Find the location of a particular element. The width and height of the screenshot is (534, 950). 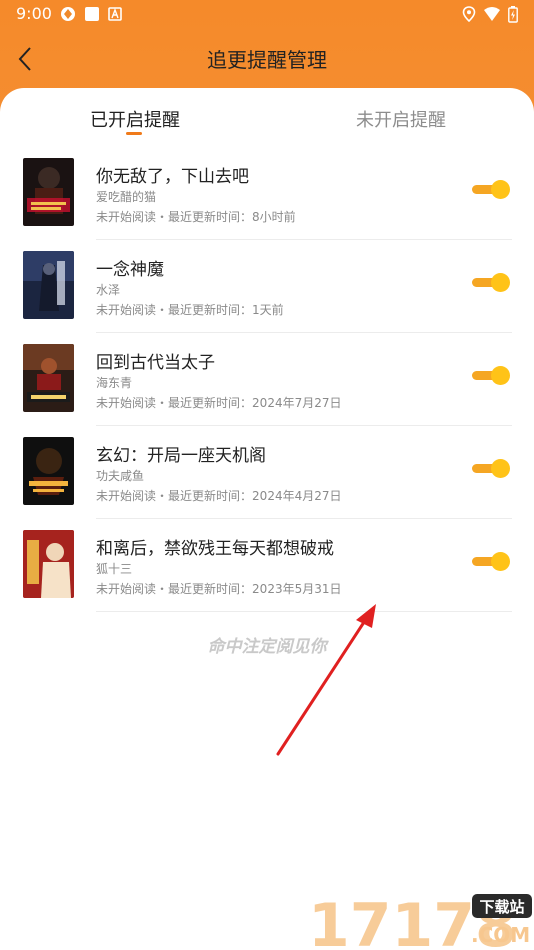

book-meta: 未开始阅读・最近更新时间：2024年7月27日 is located at coordinates (219, 402).